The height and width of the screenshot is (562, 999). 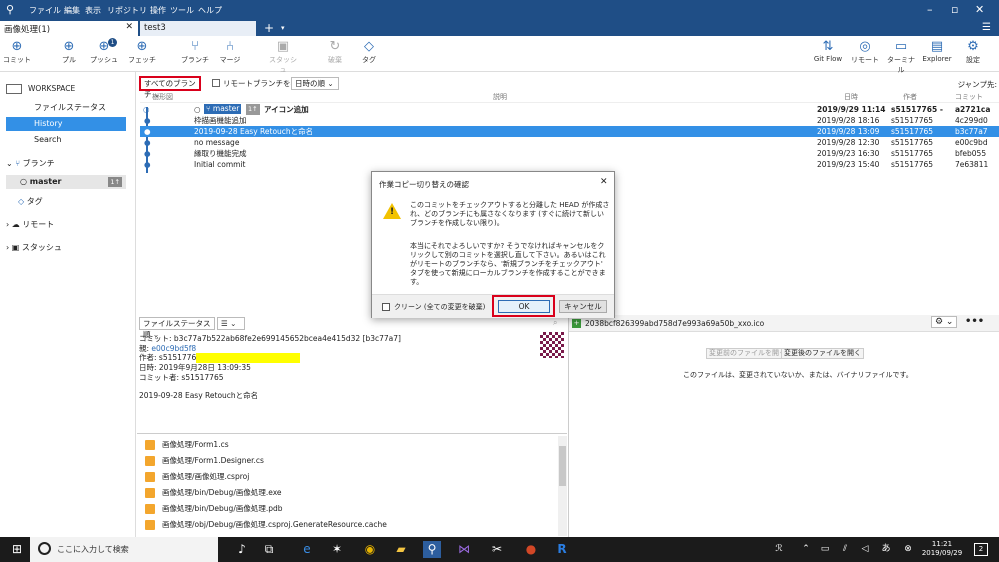 I want to click on microphone-icon: ♪, so click(x=242, y=549).